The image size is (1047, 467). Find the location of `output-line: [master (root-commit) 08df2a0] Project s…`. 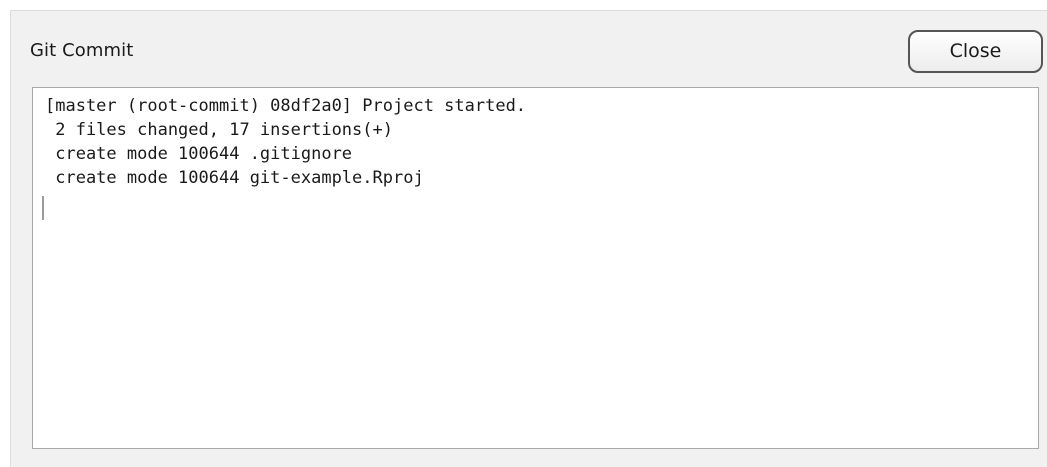

output-line: [master (root-commit) 08df2a0] Project s… is located at coordinates (286, 106).